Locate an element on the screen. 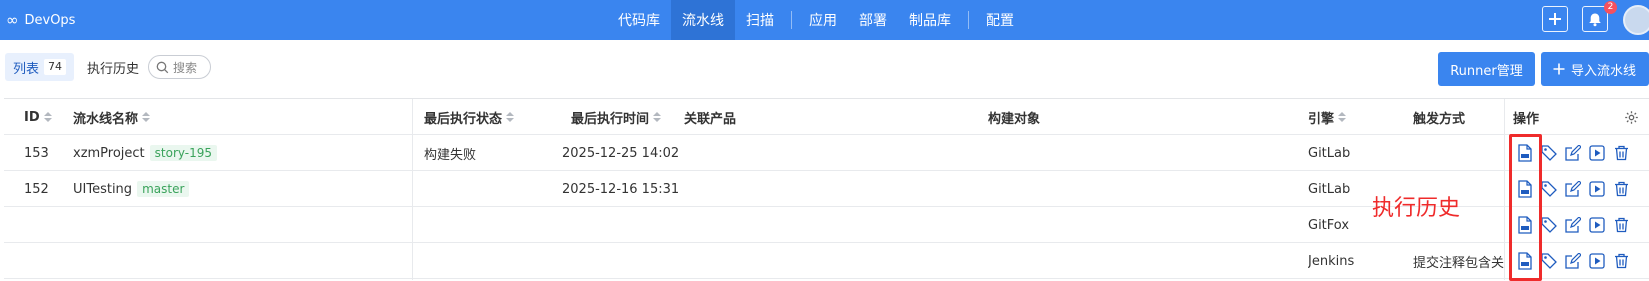 This screenshot has height=281, width=1649. col-header-id: ID is located at coordinates (38, 117).